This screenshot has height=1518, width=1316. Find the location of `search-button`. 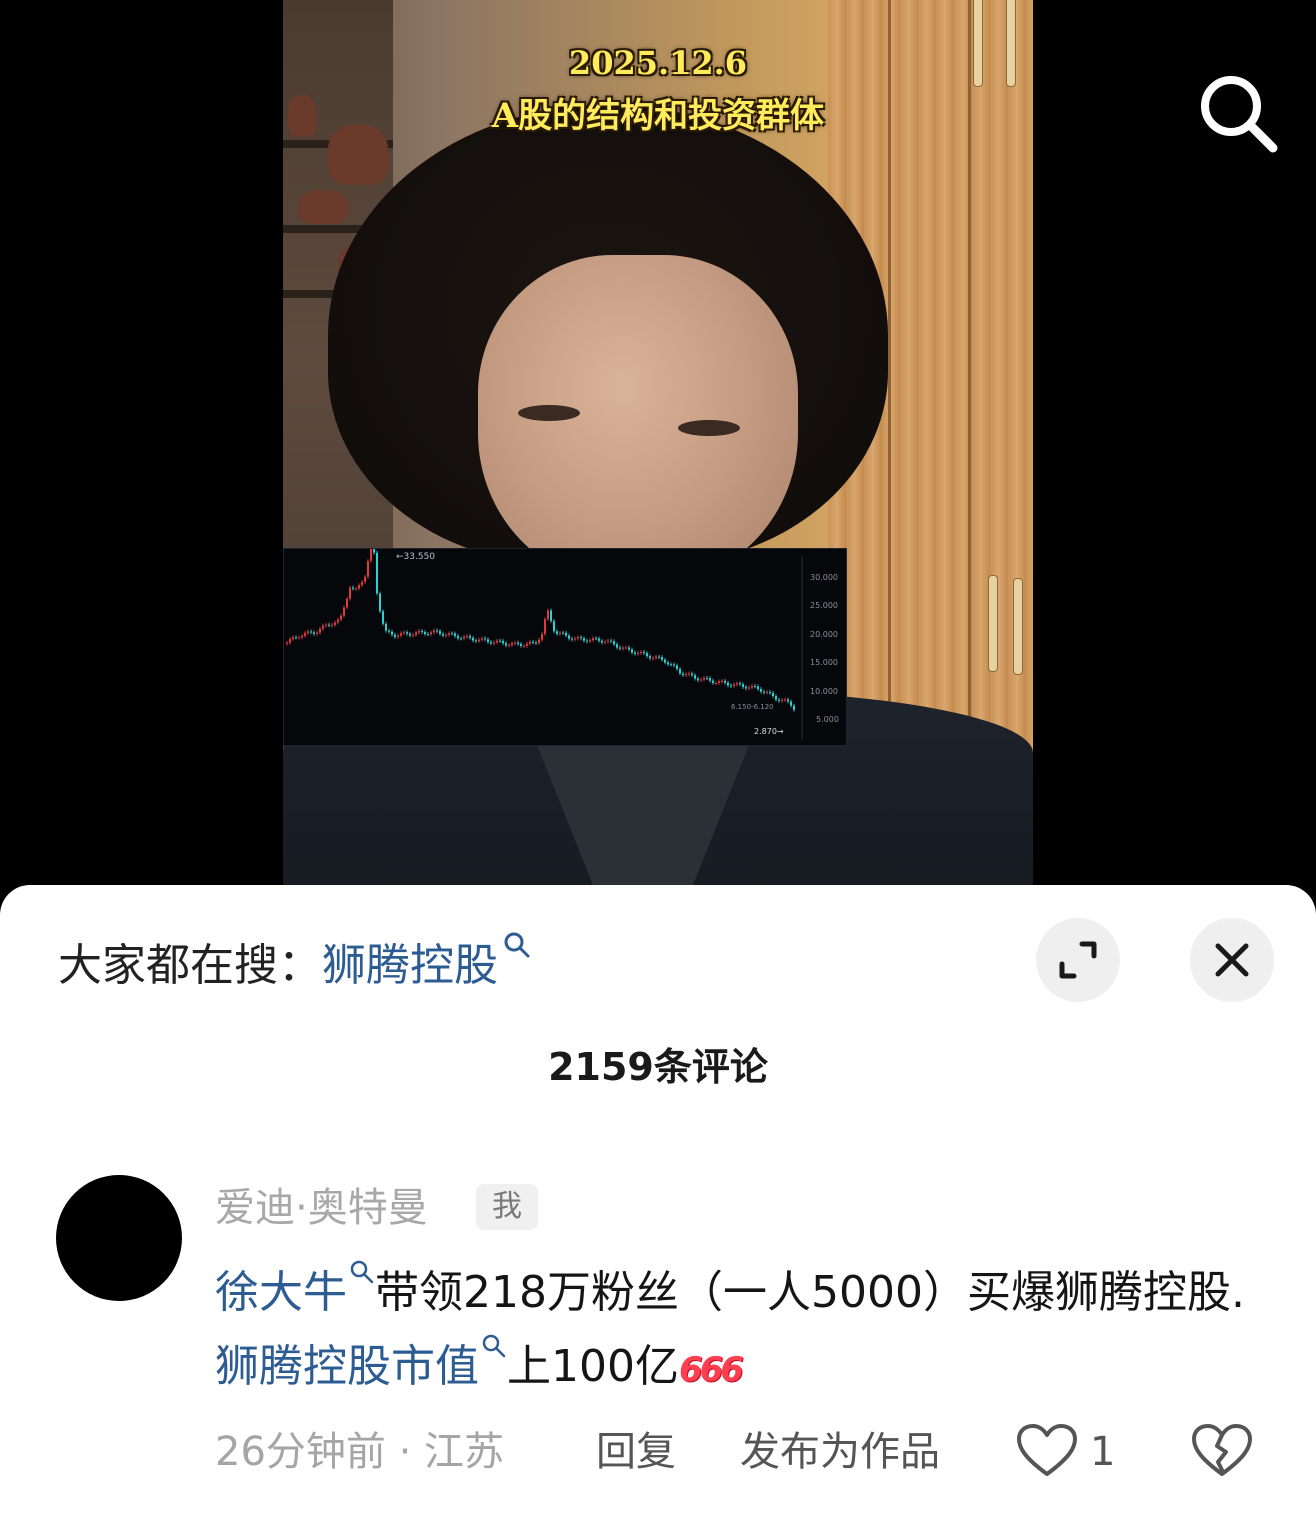

search-button is located at coordinates (1238, 113).